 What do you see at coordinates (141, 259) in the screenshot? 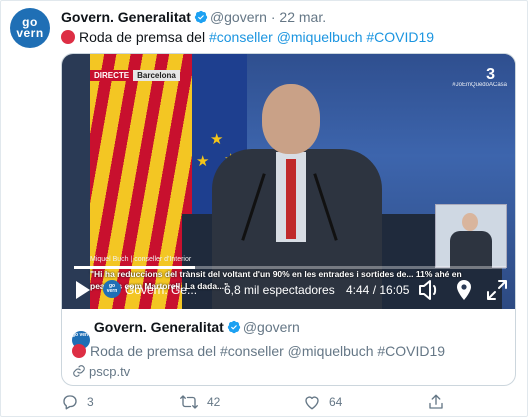
I see `lower-third-name: Miquel Buch | conseller d'Interior` at bounding box center [141, 259].